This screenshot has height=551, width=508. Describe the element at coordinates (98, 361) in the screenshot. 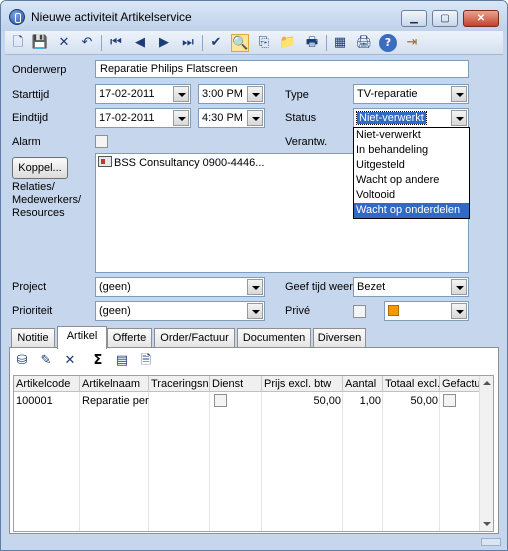

I see `sum-icon: Σ` at that location.